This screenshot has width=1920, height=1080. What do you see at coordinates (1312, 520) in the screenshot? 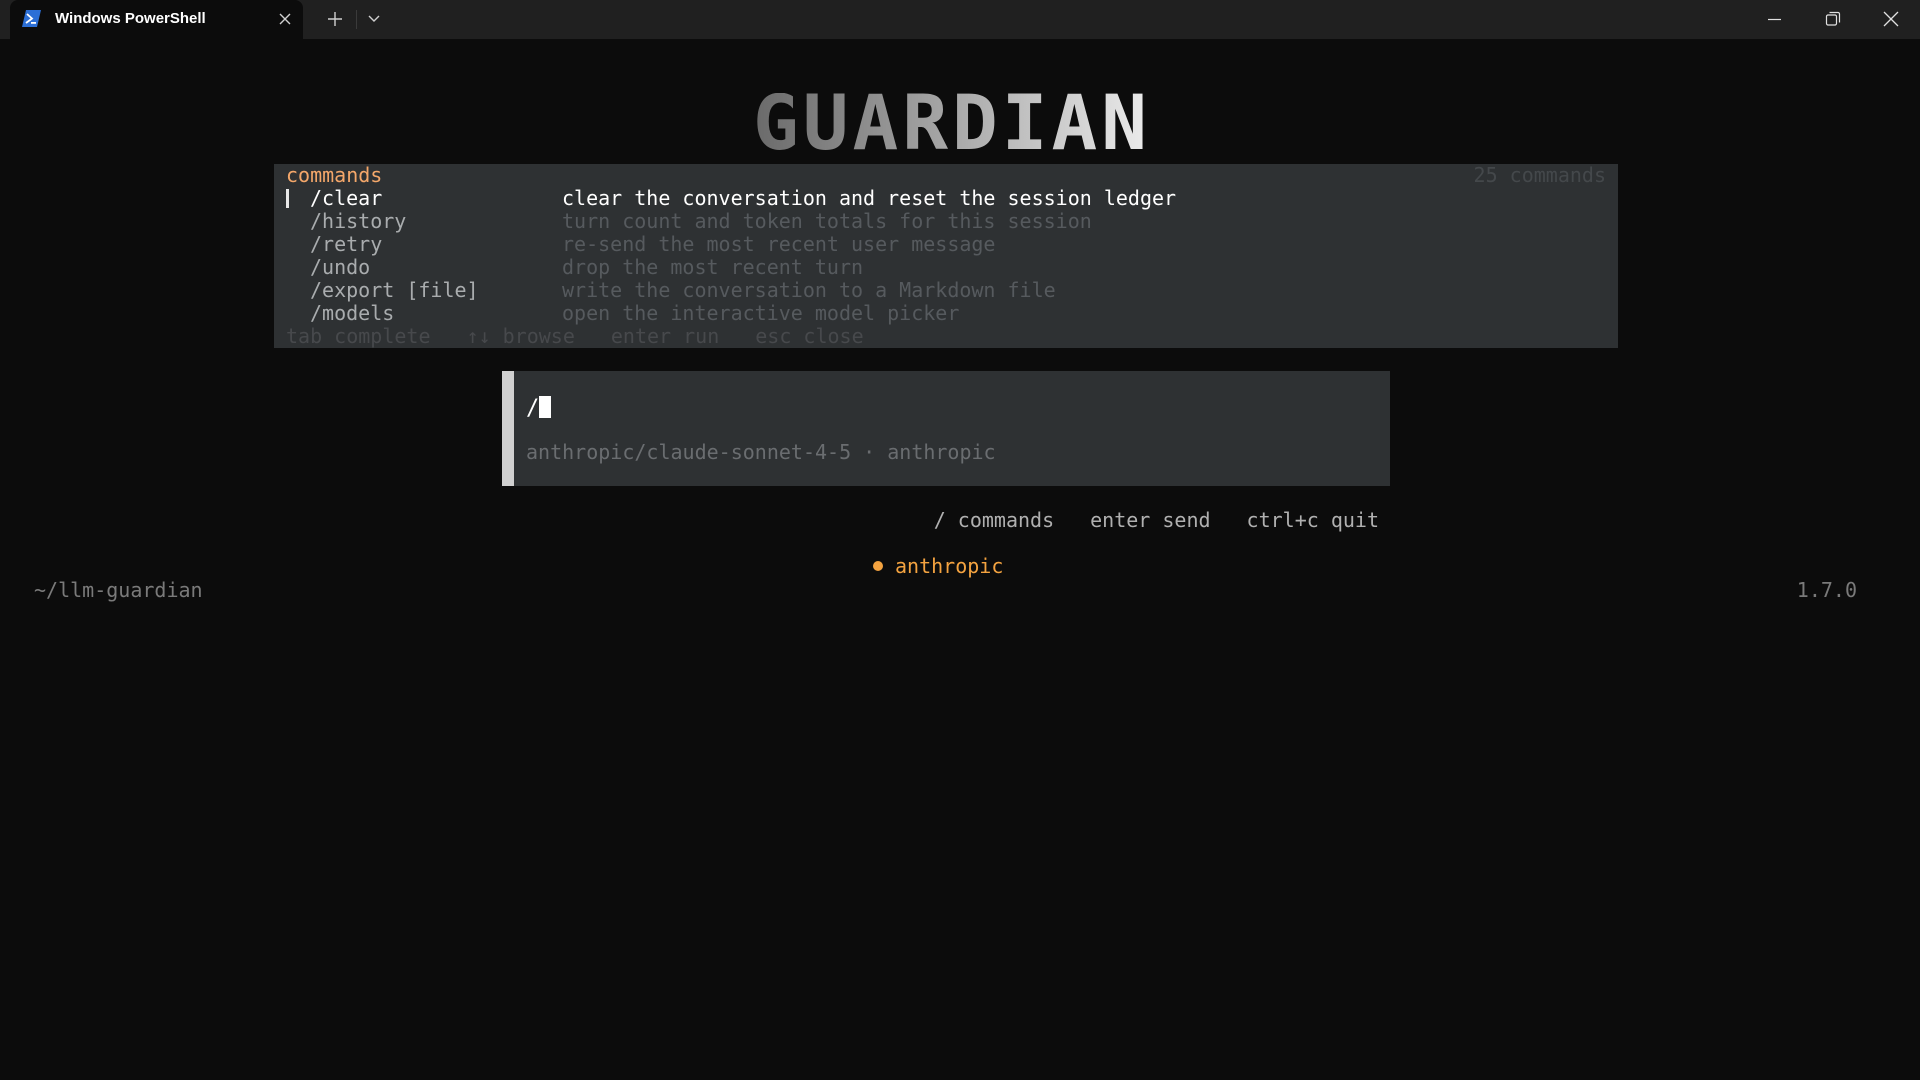
I see `hint-quit: ctrl+c quit` at bounding box center [1312, 520].